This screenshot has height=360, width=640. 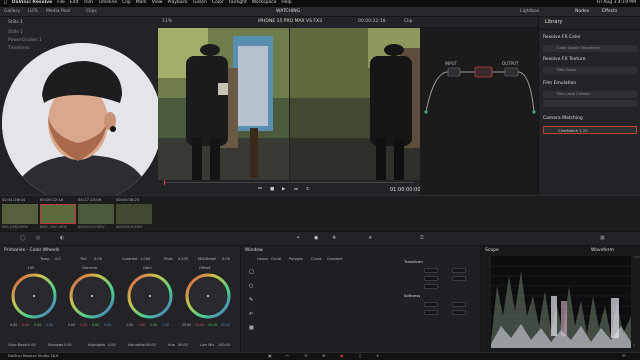 I want to click on scrubber-track, so click(x=289, y=182).